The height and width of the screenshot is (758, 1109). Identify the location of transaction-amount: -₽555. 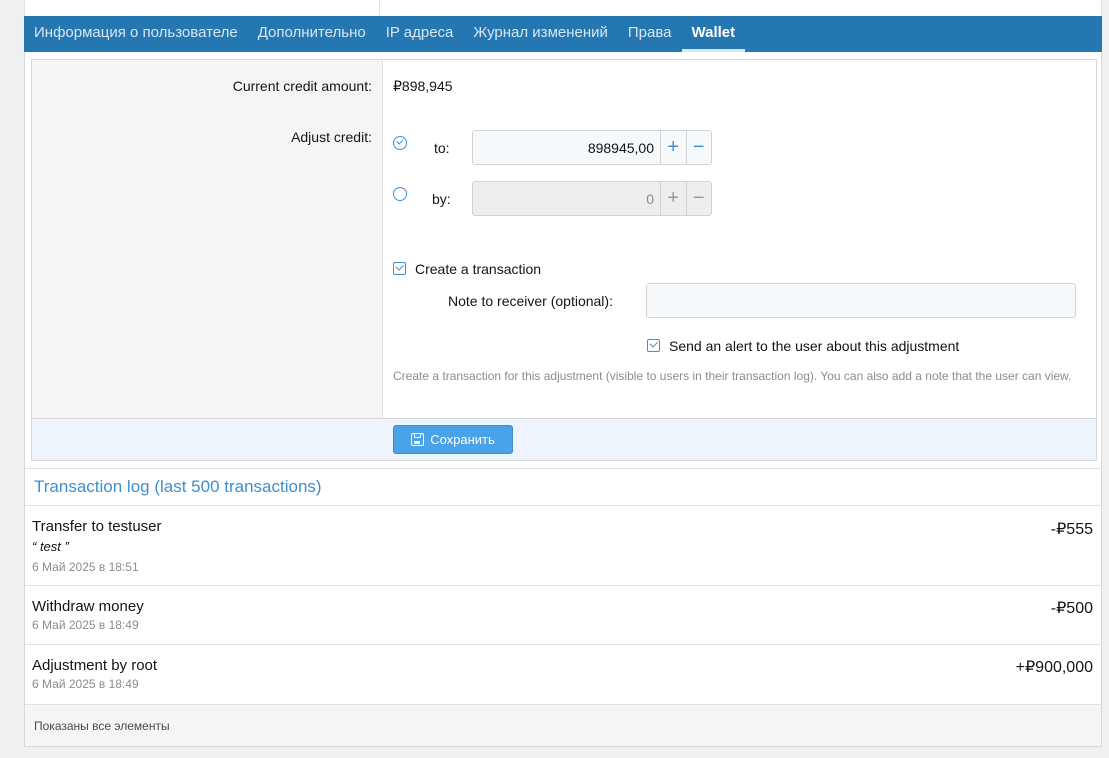
(1071, 529).